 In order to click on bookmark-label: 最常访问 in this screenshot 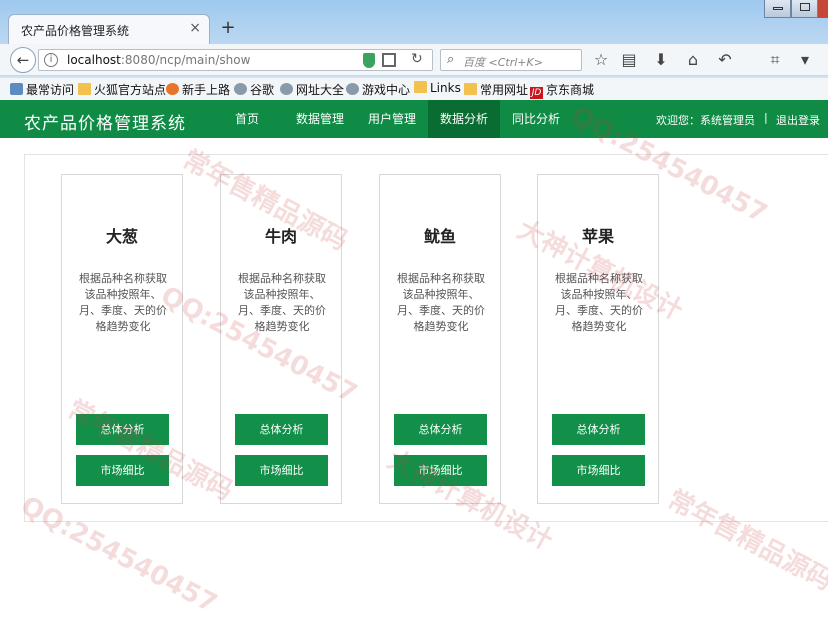, I will do `click(50, 90)`.